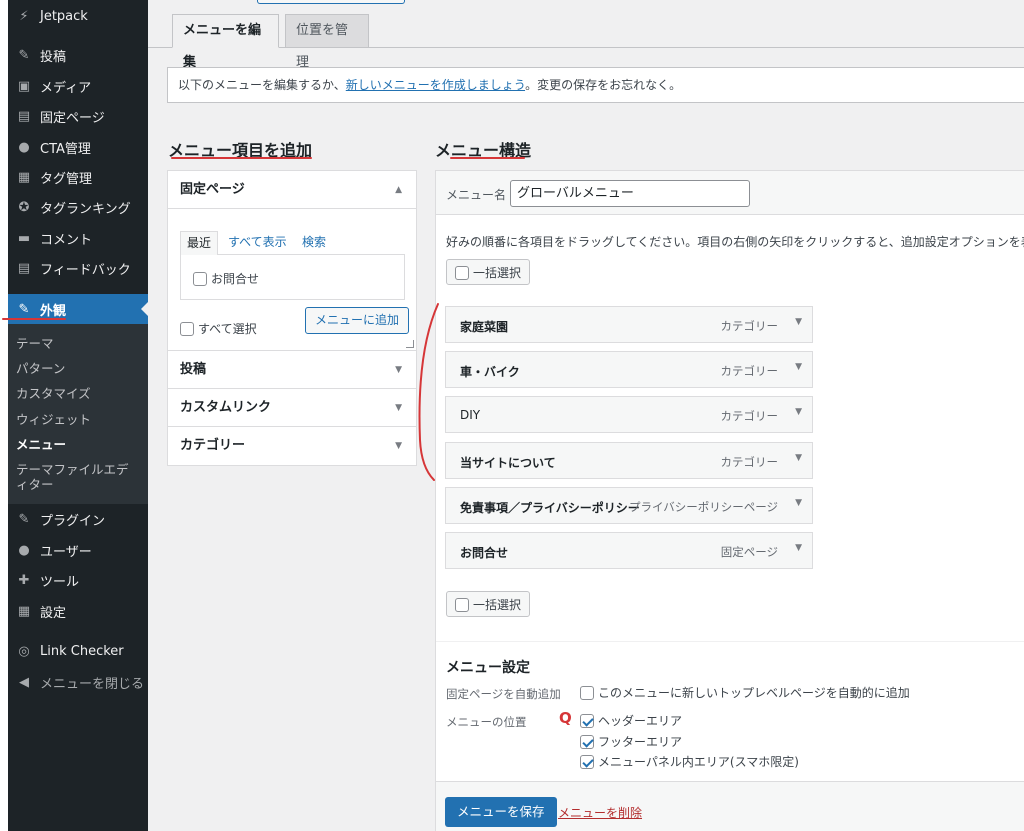 This screenshot has width=1024, height=831. I want to click on menu-item: DIY カテゴリー ▼, so click(629, 414).